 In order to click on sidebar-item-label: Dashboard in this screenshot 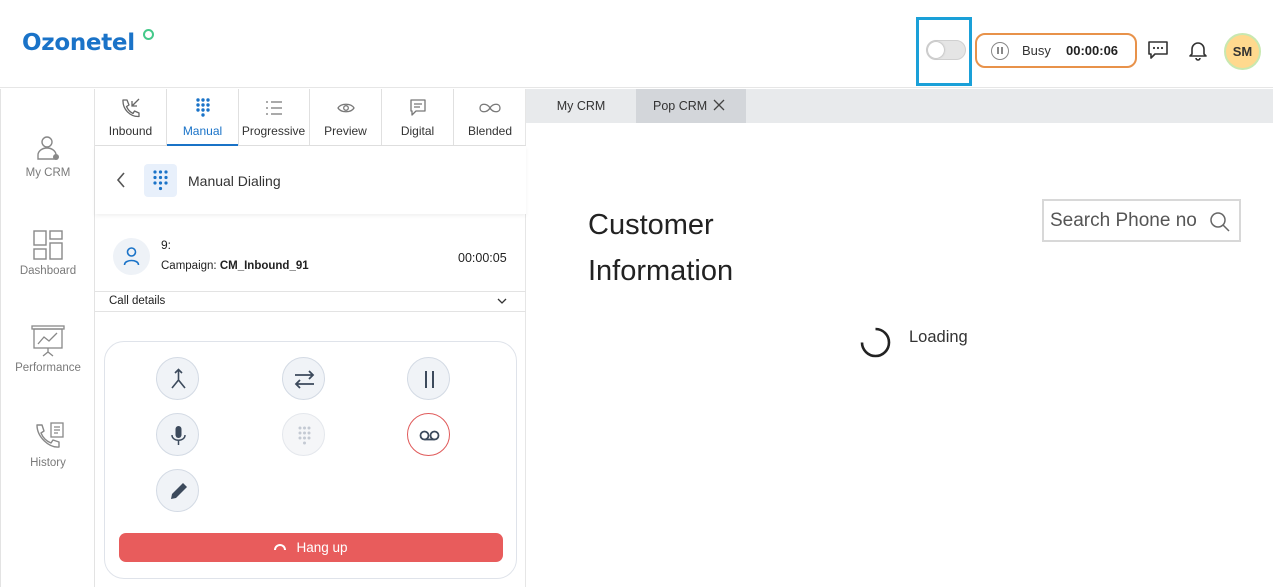, I will do `click(48, 271)`.